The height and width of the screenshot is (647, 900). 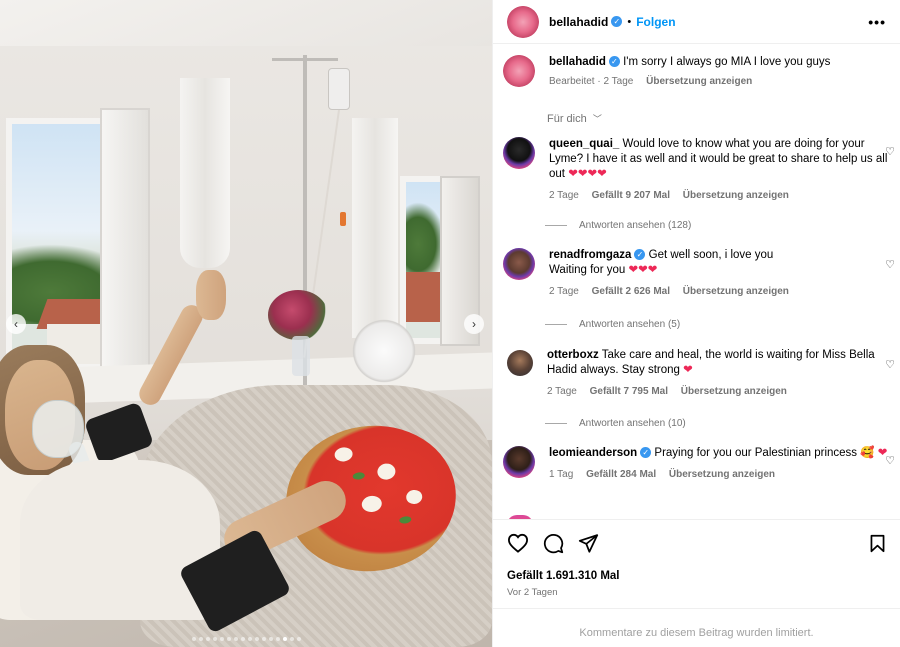 What do you see at coordinates (696, 576) in the screenshot?
I see `like-count: Gefällt 1.691.310 Mal` at bounding box center [696, 576].